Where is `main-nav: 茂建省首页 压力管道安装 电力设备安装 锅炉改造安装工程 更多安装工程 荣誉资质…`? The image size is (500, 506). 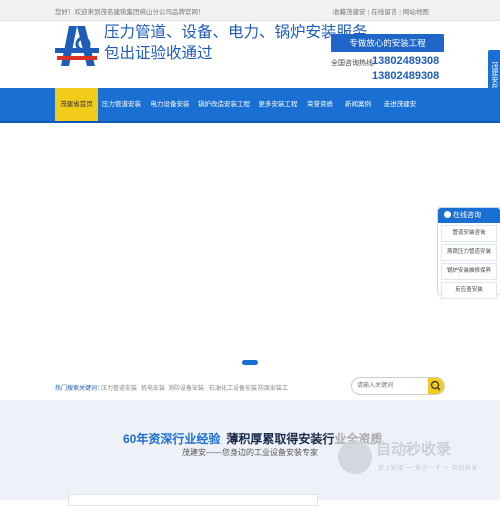
main-nav: 茂建省首页 压力管道安装 电力设备安装 锅炉改造安装工程 更多安装工程 荣誉资质… is located at coordinates (250, 105).